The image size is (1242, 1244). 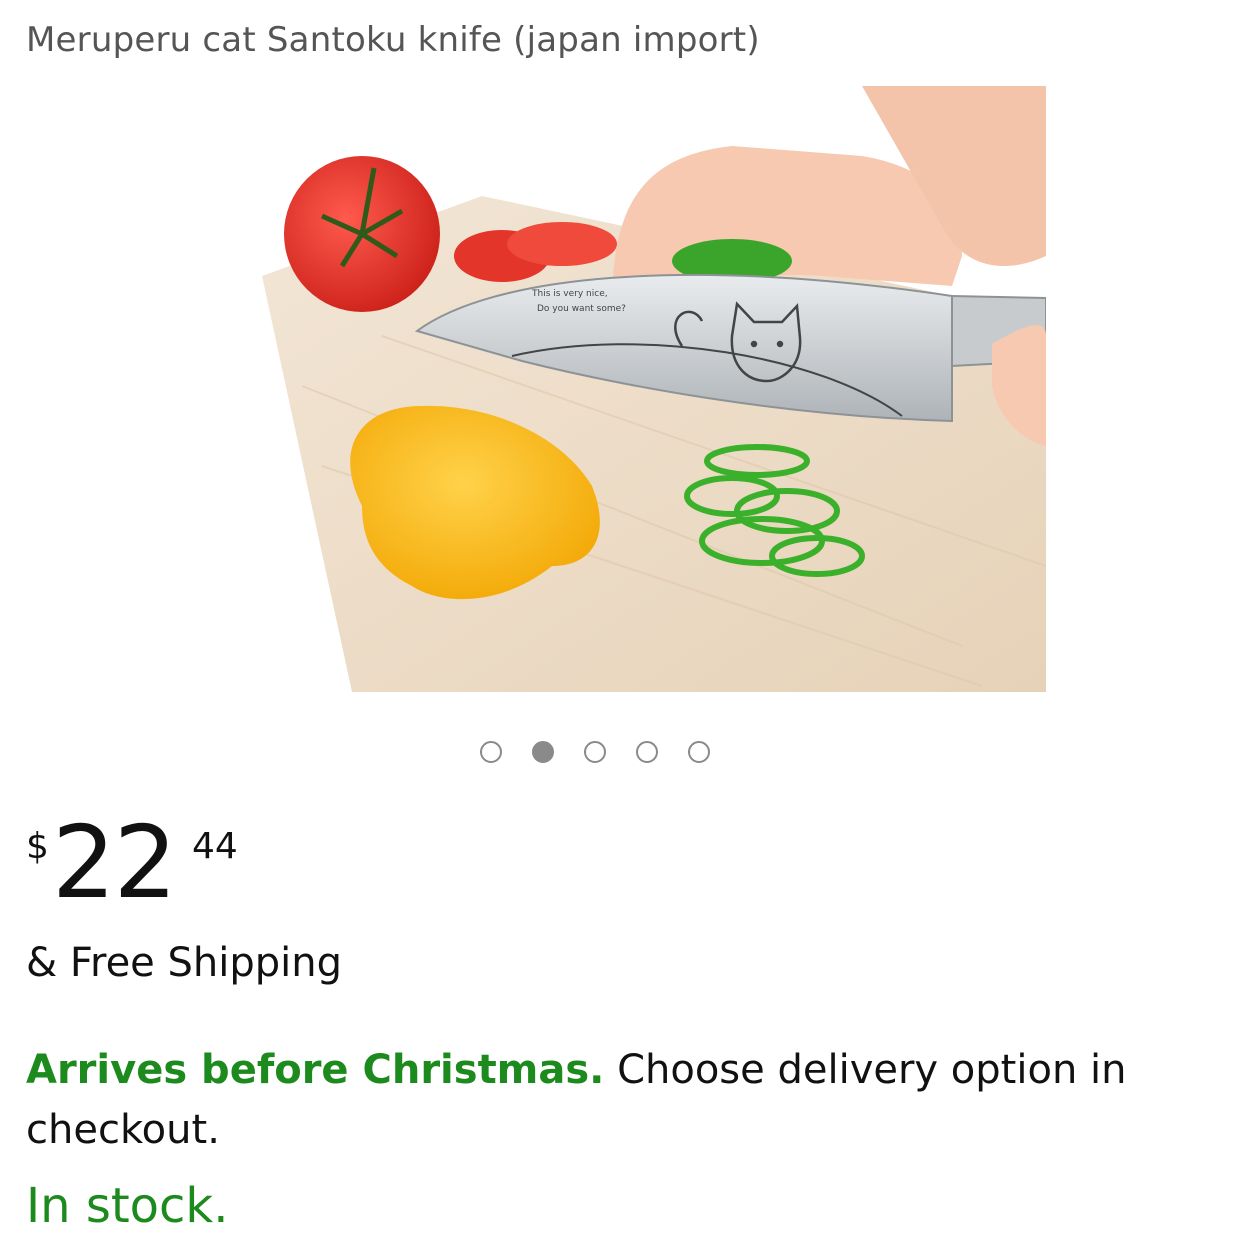 What do you see at coordinates (581, 309) in the screenshot?
I see `knife-engraving-line-2: Do you want some?` at bounding box center [581, 309].